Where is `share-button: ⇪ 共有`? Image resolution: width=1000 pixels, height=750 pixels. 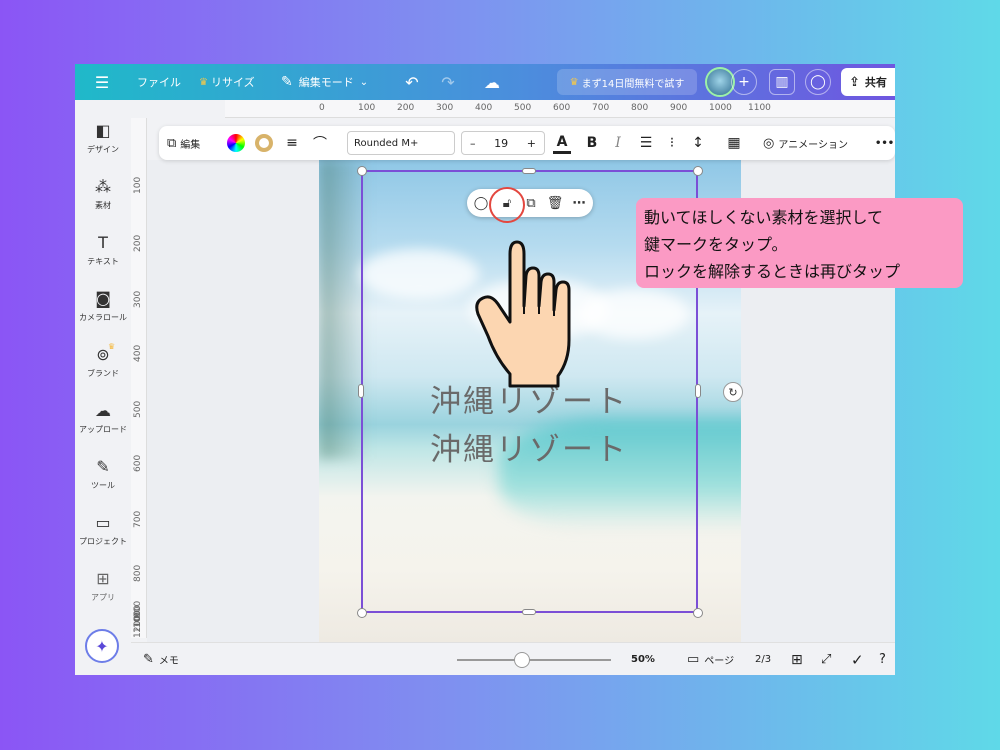
share-button: ⇪ 共有 is located at coordinates (868, 82).